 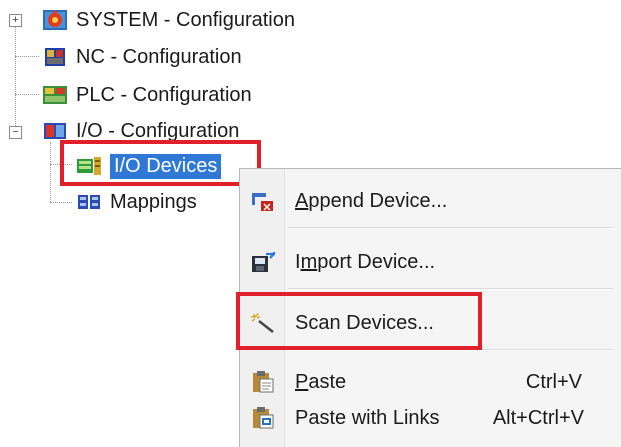 I want to click on menu-access-key: m, so click(x=309, y=261).